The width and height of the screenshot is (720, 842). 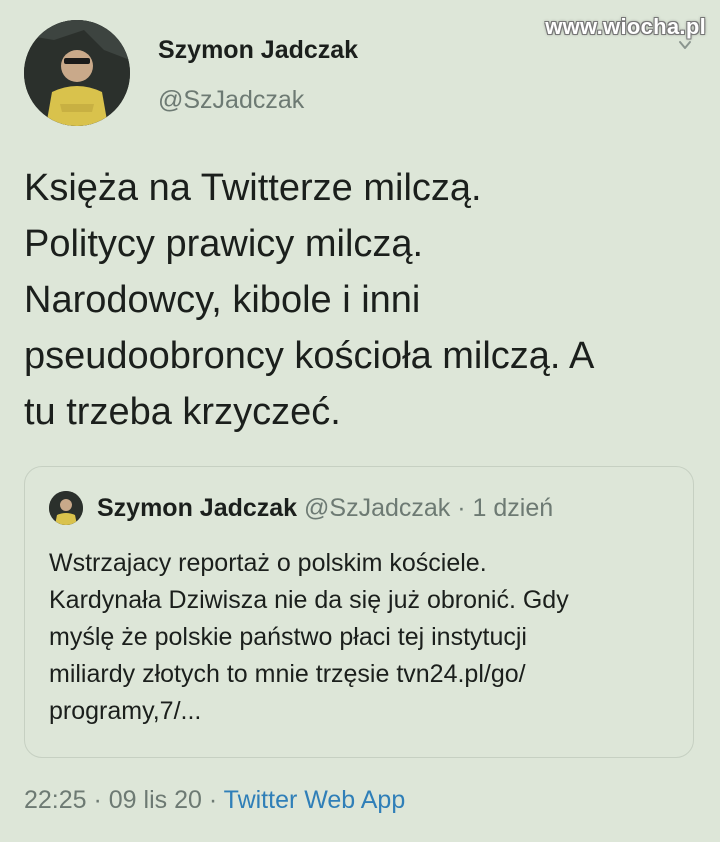 I want to click on quoted-line: Wstrzajacy reportaż o polskim kościele., so click(x=268, y=563).